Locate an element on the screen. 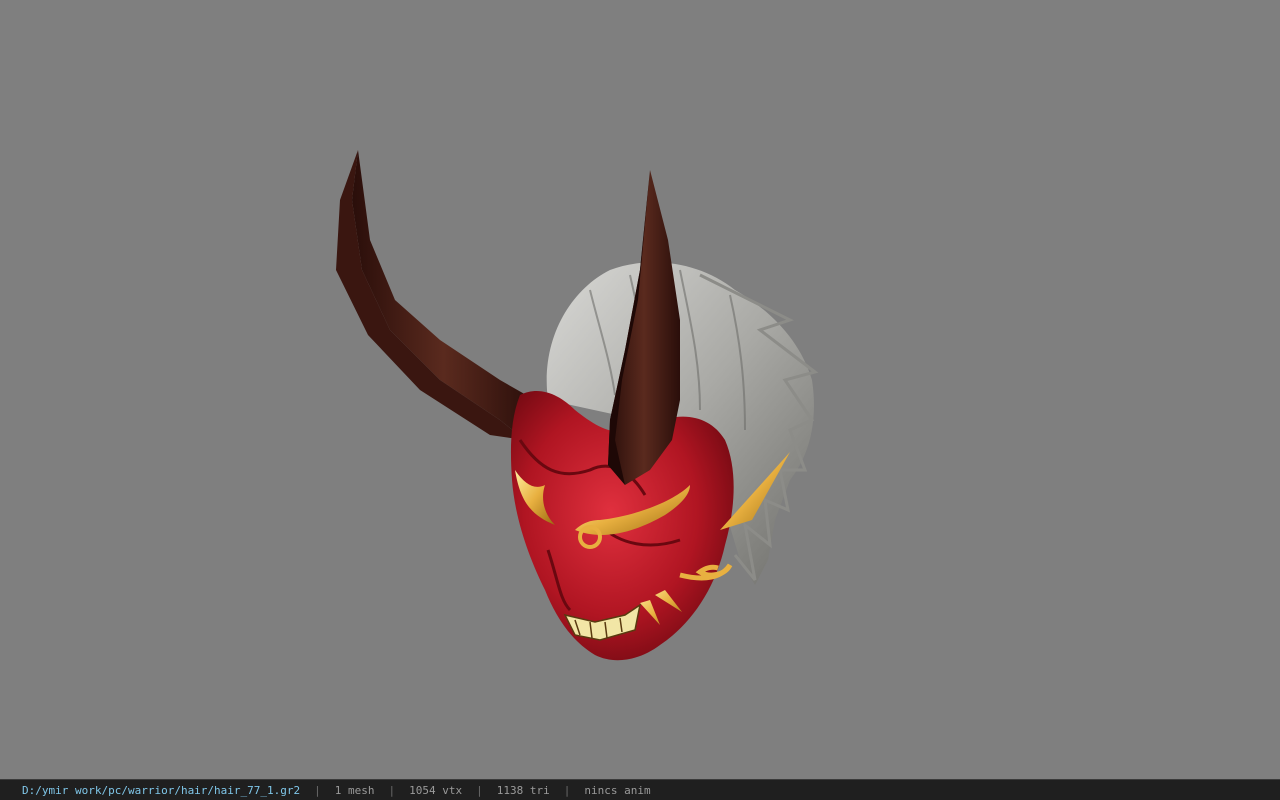 The width and height of the screenshot is (1280, 800). status-vertex-count: 1054 vtx is located at coordinates (436, 790).